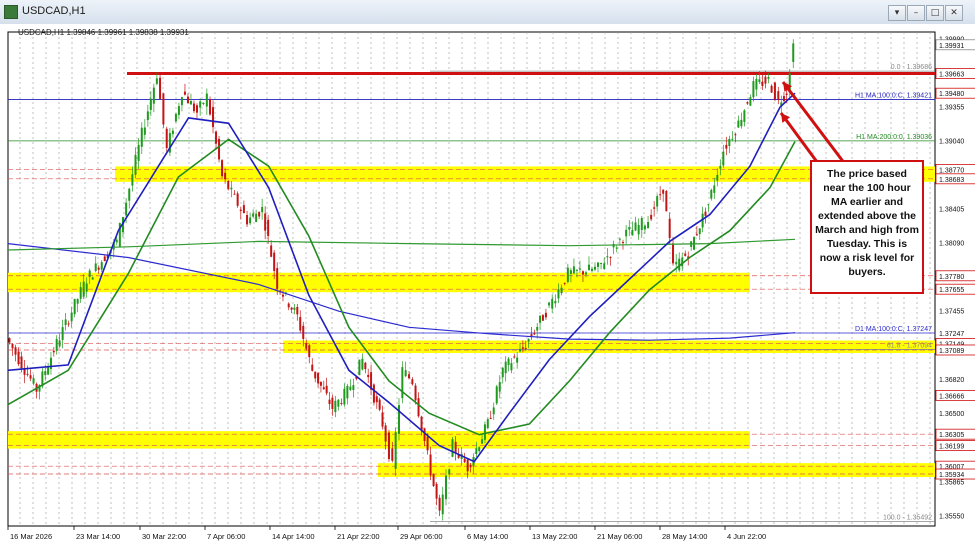 The width and height of the screenshot is (975, 547). Describe the element at coordinates (746, 536) in the screenshot. I see `time-tick-label: 4 Jun 22:00` at that location.